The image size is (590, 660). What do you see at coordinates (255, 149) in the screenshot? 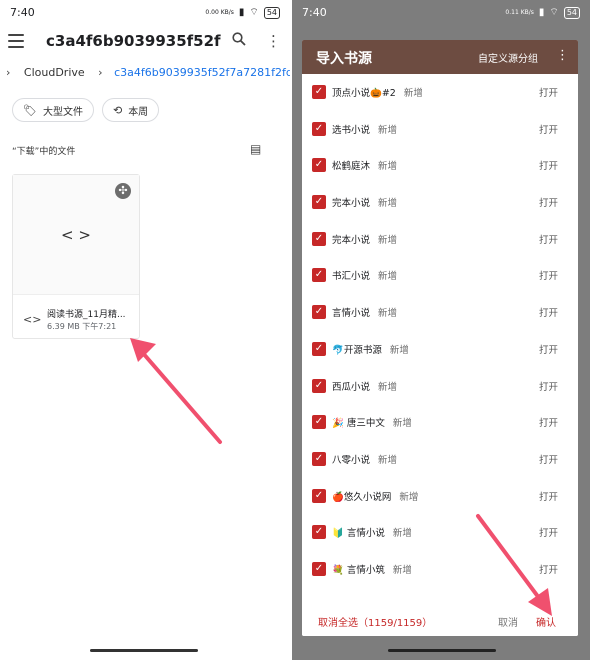
I see `list-view-icon: ▤` at bounding box center [255, 149].